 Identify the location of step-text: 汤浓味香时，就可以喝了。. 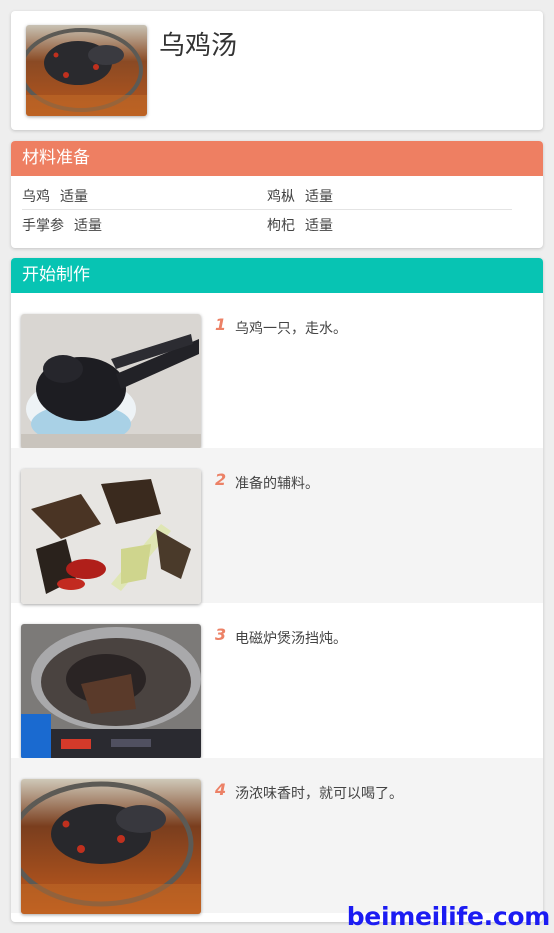
(319, 794).